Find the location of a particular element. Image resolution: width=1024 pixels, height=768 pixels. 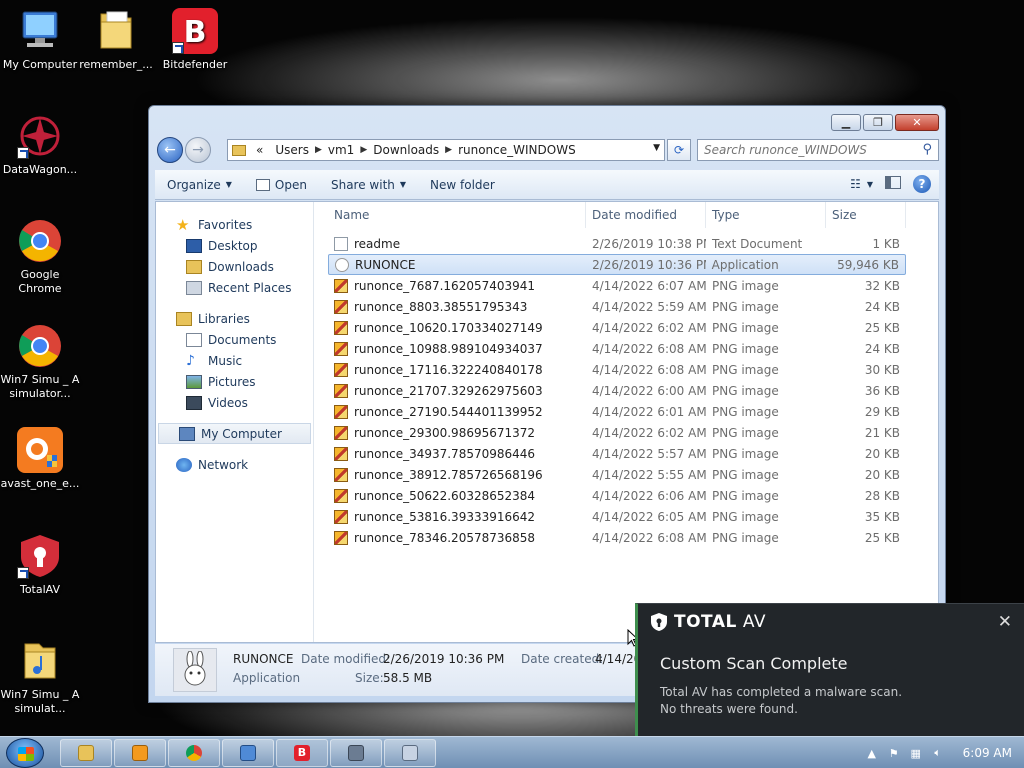

maximize-button: ❐ is located at coordinates (878, 122).